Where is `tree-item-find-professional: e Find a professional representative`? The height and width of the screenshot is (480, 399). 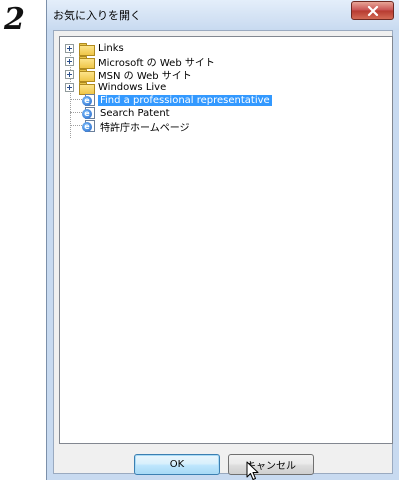 tree-item-find-professional: e Find a professional representative is located at coordinates (177, 100).